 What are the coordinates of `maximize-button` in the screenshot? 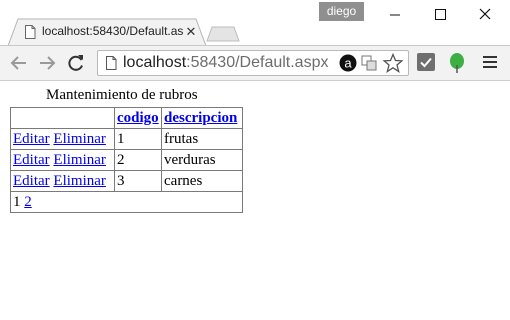 It's located at (440, 15).